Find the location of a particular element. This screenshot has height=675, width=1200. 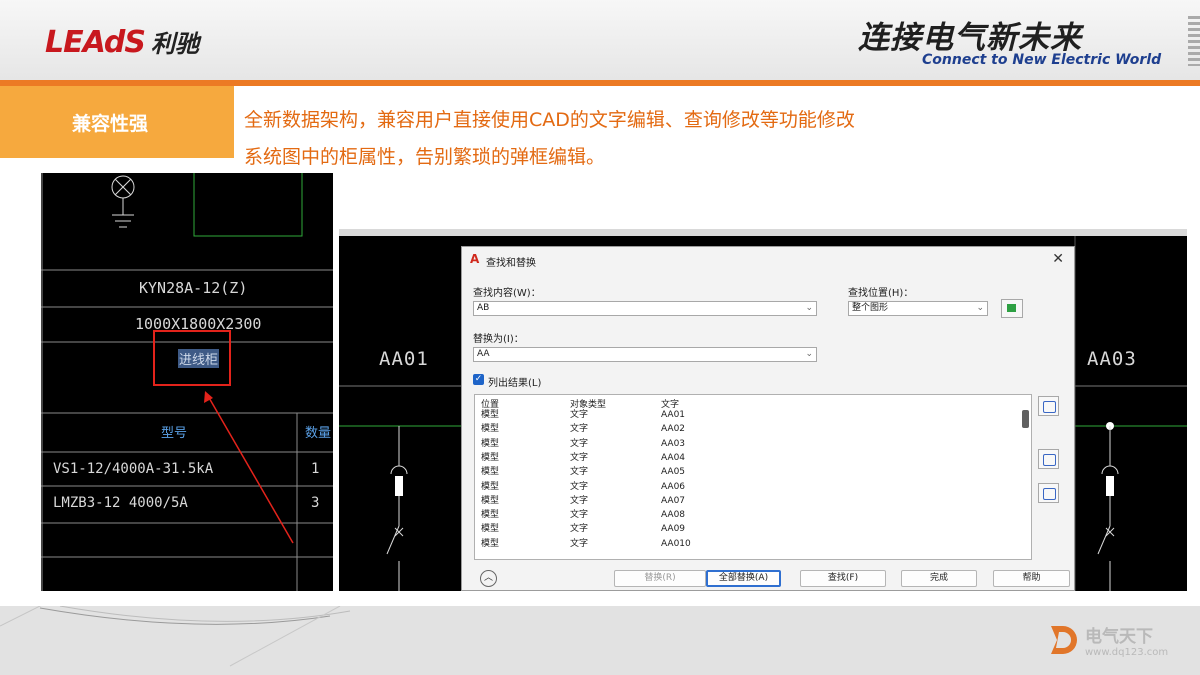

result-cell-text: AA07 is located at coordinates (673, 501).